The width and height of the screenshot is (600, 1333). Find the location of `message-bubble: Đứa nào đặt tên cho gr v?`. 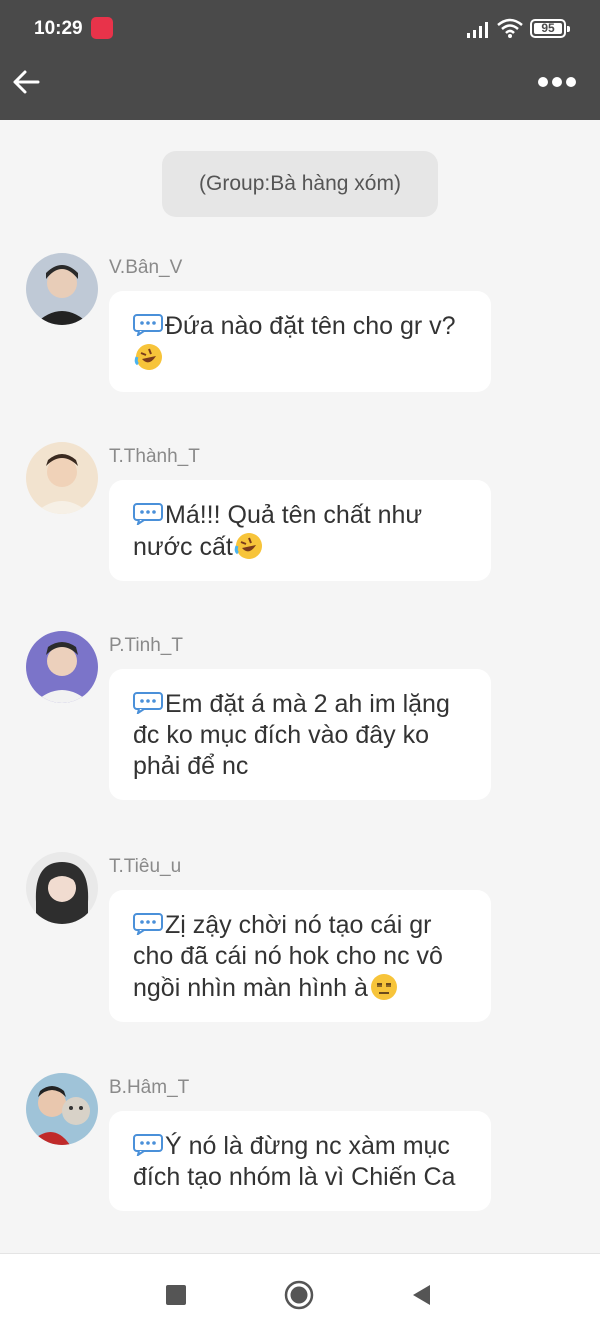

message-bubble: Đứa nào đặt tên cho gr v? is located at coordinates (300, 341).